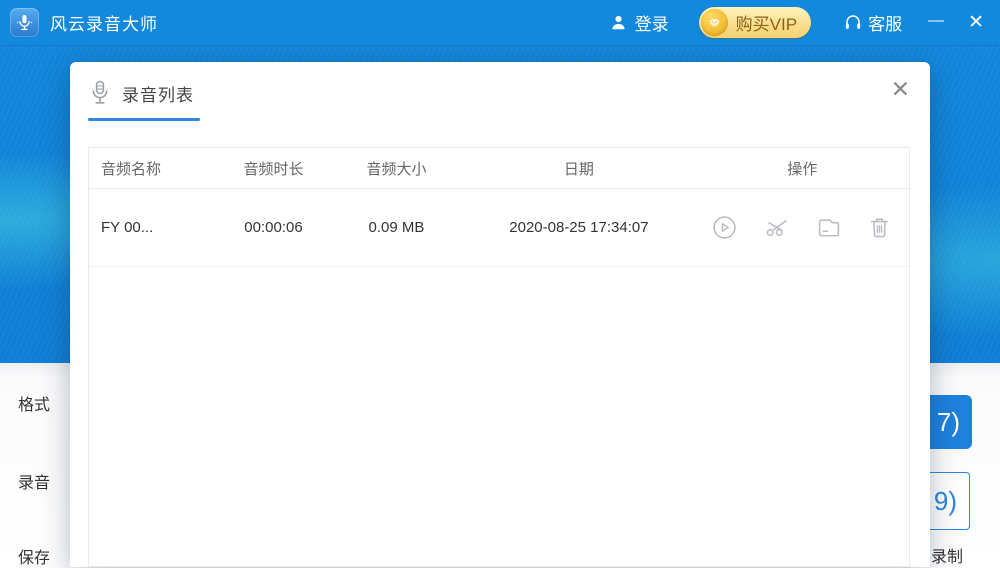 The width and height of the screenshot is (1000, 568). I want to click on delete-button, so click(880, 228).